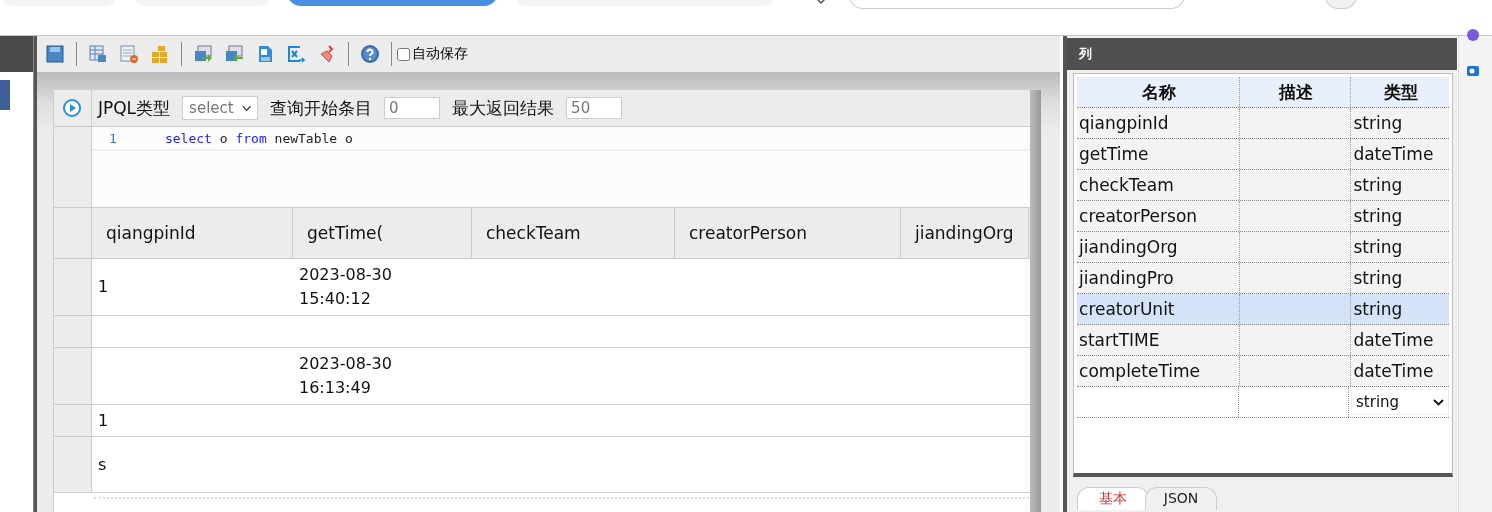 This screenshot has height=512, width=1492. Describe the element at coordinates (220, 108) in the screenshot. I see `jpql-type-select: select` at that location.